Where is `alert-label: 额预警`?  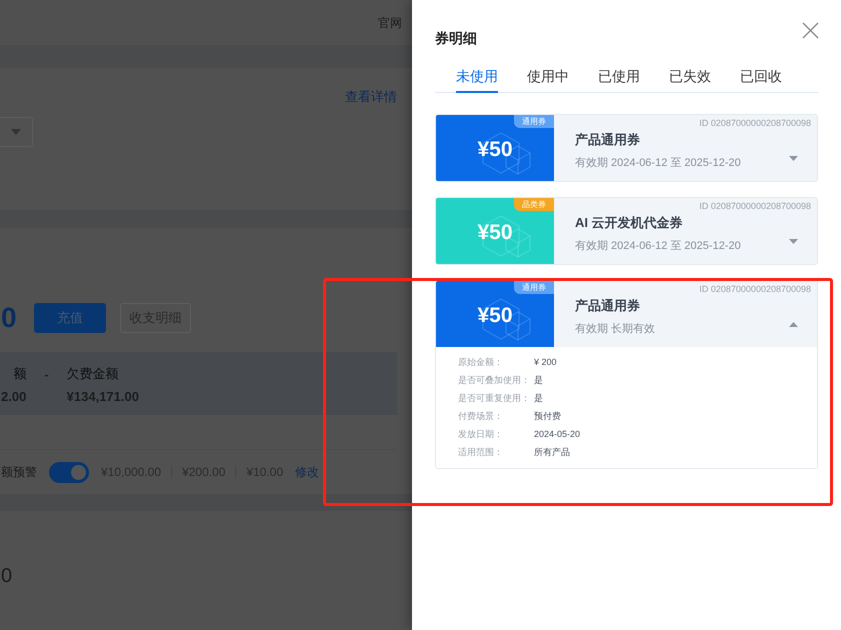
alert-label: 额预警 is located at coordinates (19, 472).